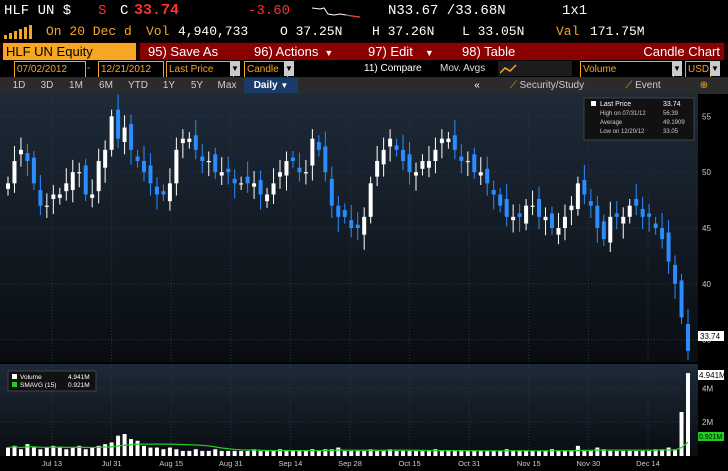 The image size is (728, 471). What do you see at coordinates (138, 85) in the screenshot?
I see `period-tab-ytd: YTD` at bounding box center [138, 85].